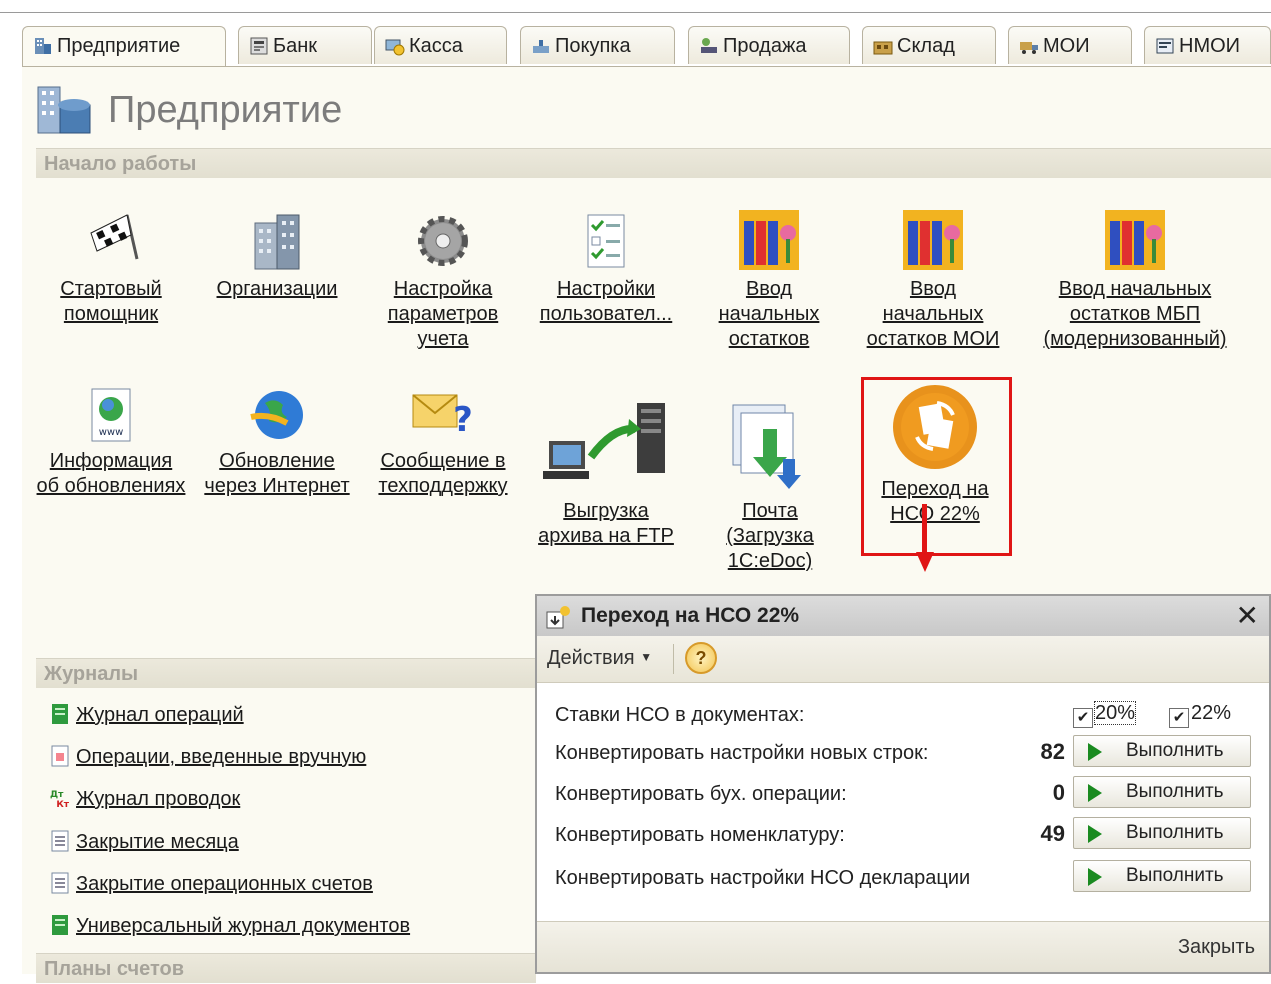  I want to click on actions-menu: Действия ▼, so click(599, 658).